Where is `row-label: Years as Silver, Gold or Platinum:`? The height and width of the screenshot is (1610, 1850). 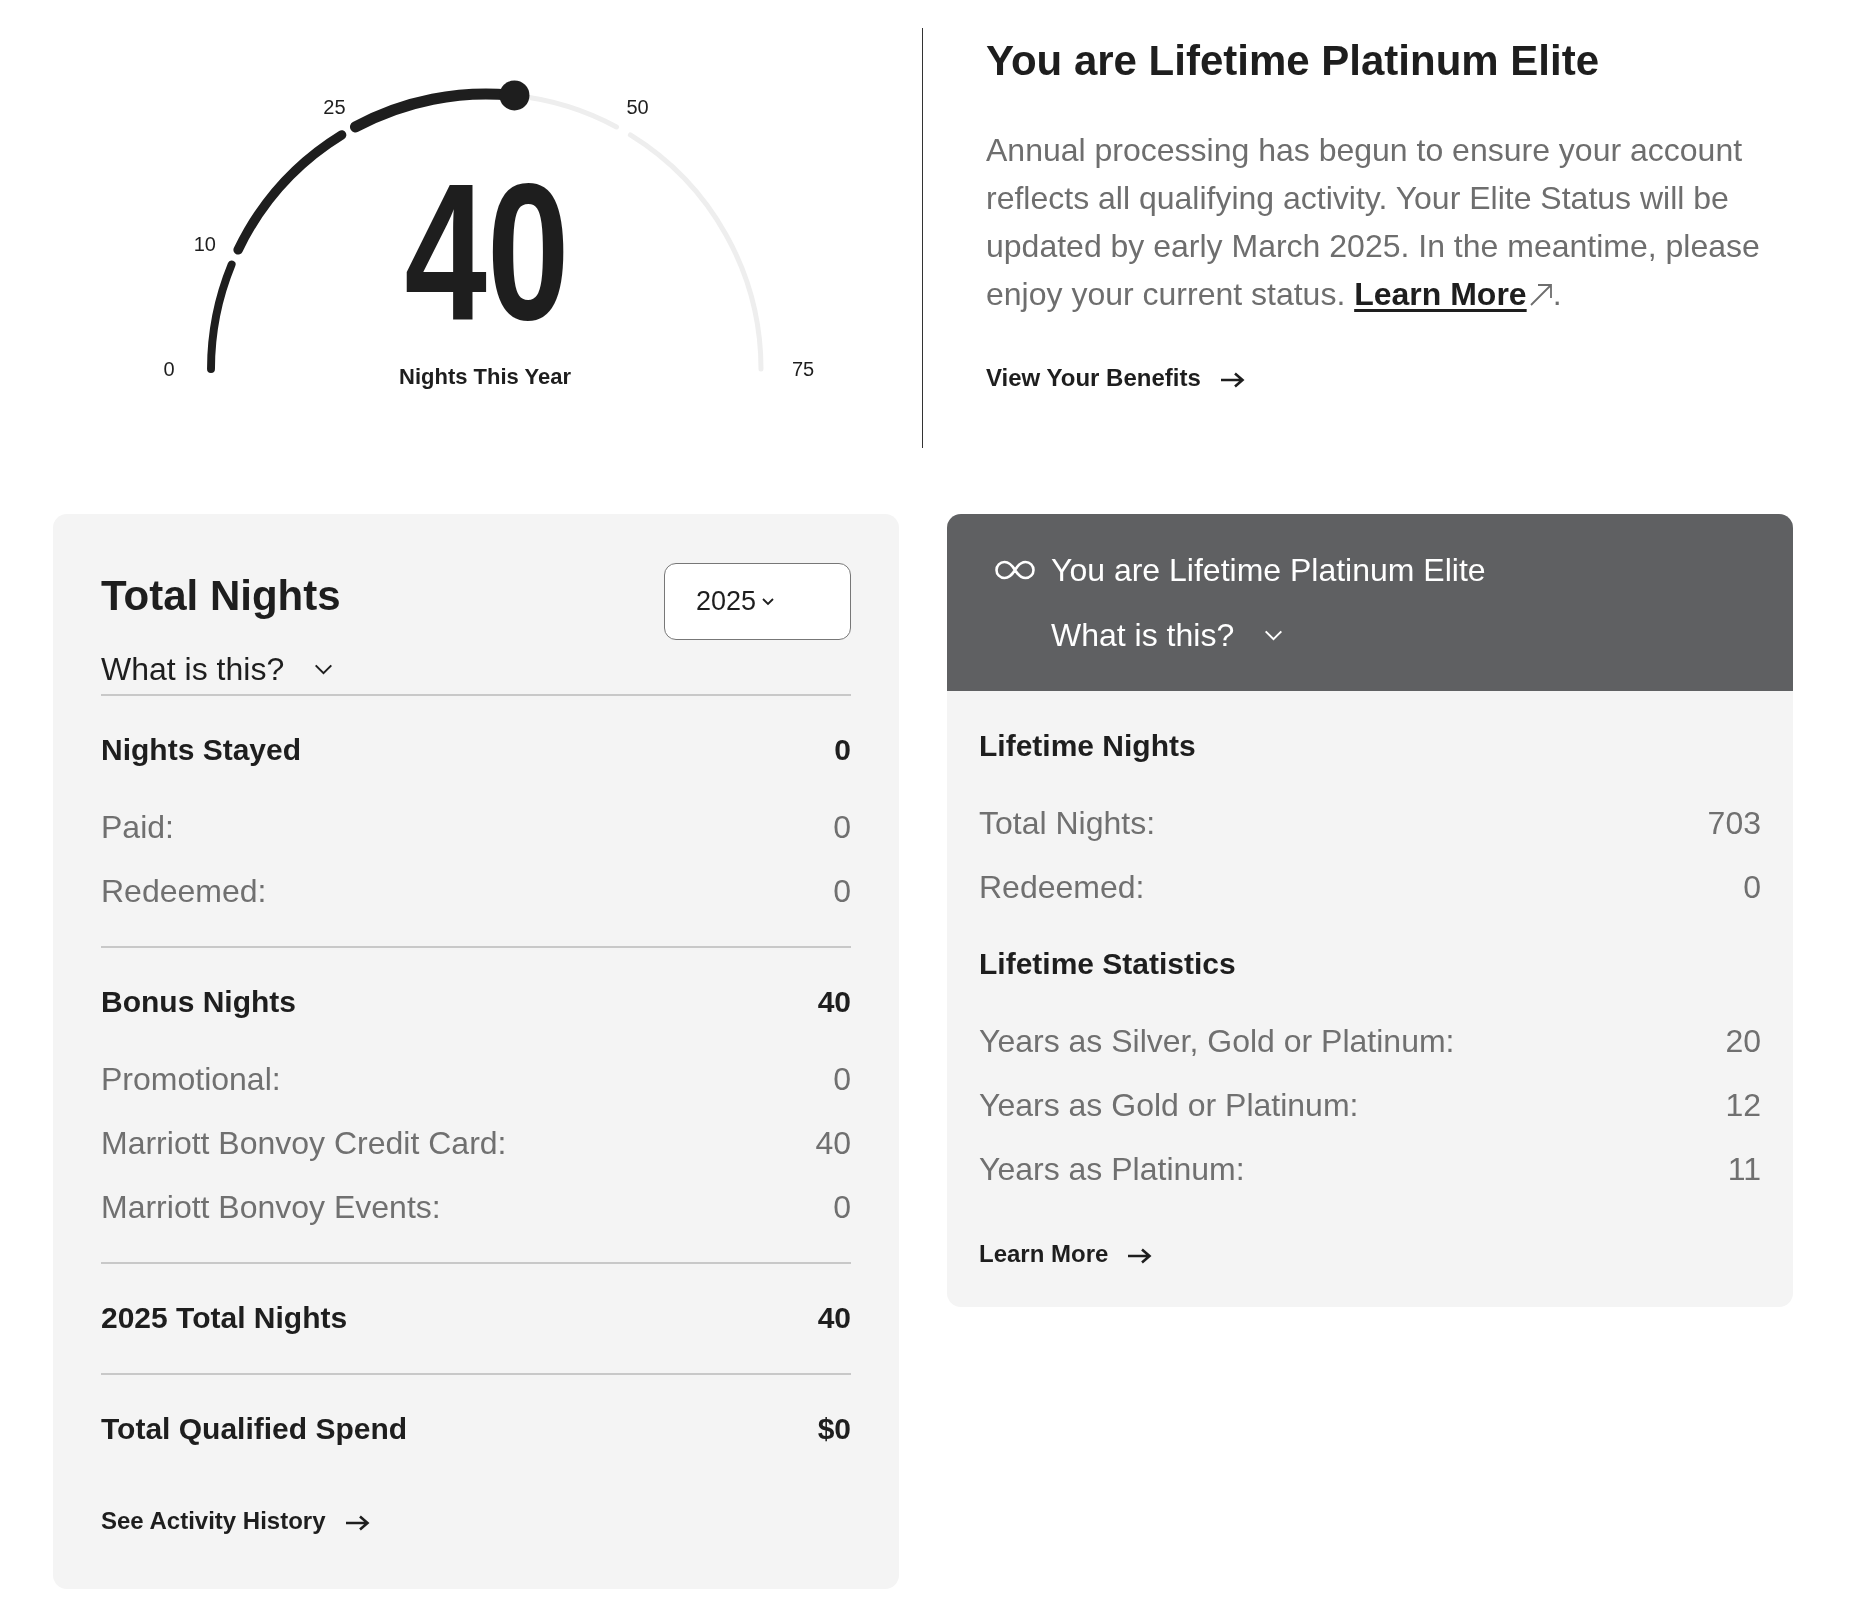
row-label: Years as Silver, Gold or Platinum: is located at coordinates (1217, 1041).